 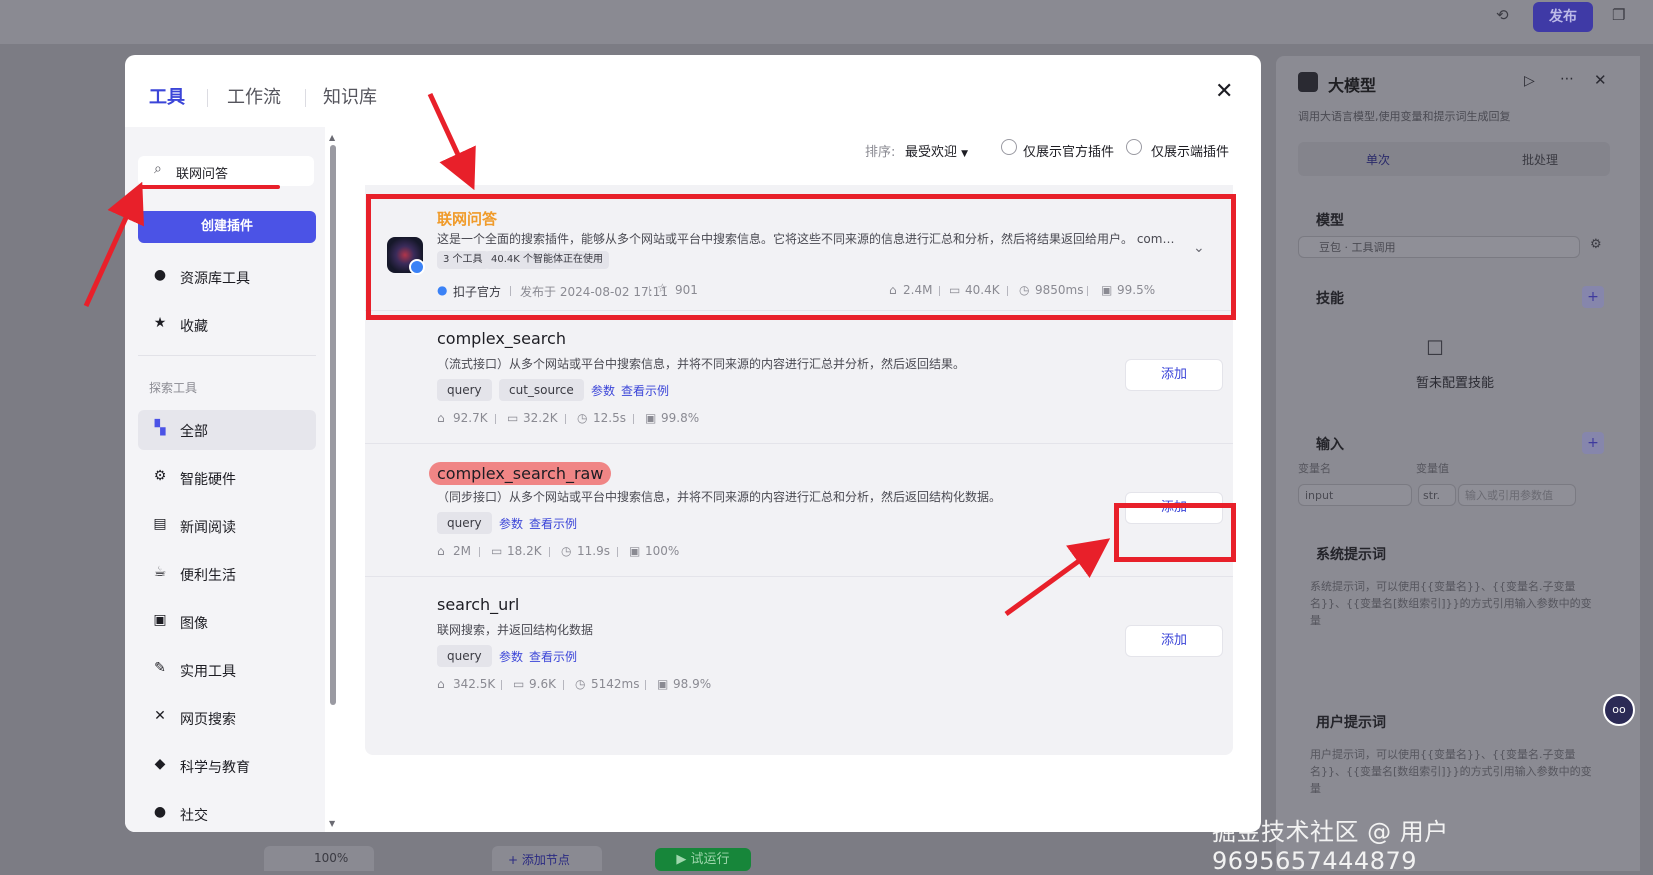 What do you see at coordinates (1540, 159) in the screenshot?
I see `segment-batch: 批处理` at bounding box center [1540, 159].